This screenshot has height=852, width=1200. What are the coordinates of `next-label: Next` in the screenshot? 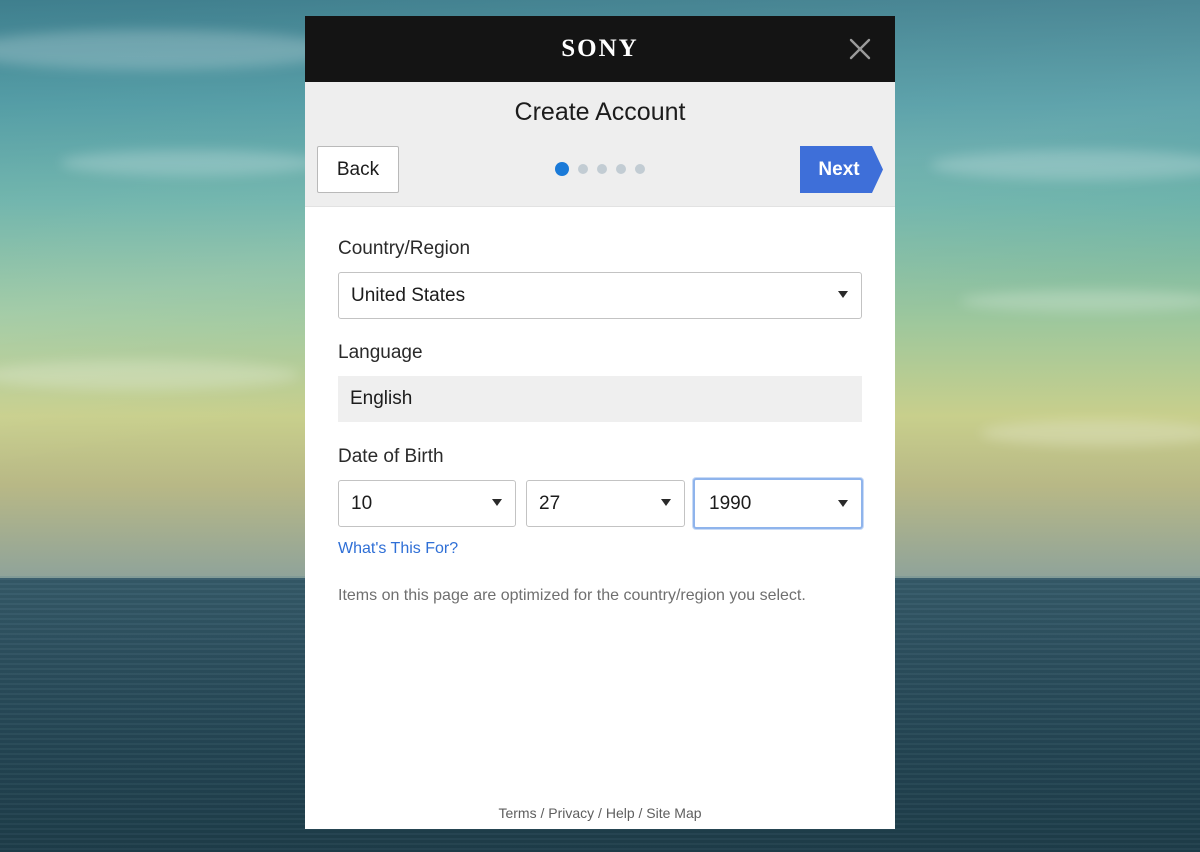 It's located at (839, 169).